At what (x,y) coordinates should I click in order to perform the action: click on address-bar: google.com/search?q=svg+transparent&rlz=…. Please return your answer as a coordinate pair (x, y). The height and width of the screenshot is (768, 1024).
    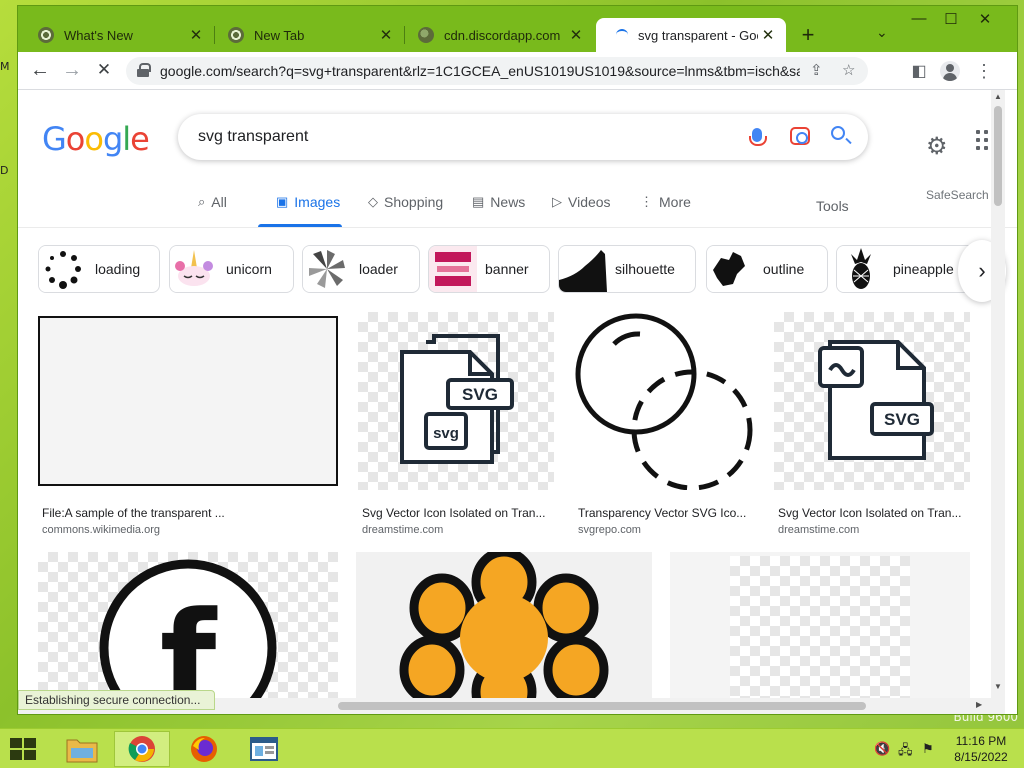
    Looking at the image, I should click on (497, 71).